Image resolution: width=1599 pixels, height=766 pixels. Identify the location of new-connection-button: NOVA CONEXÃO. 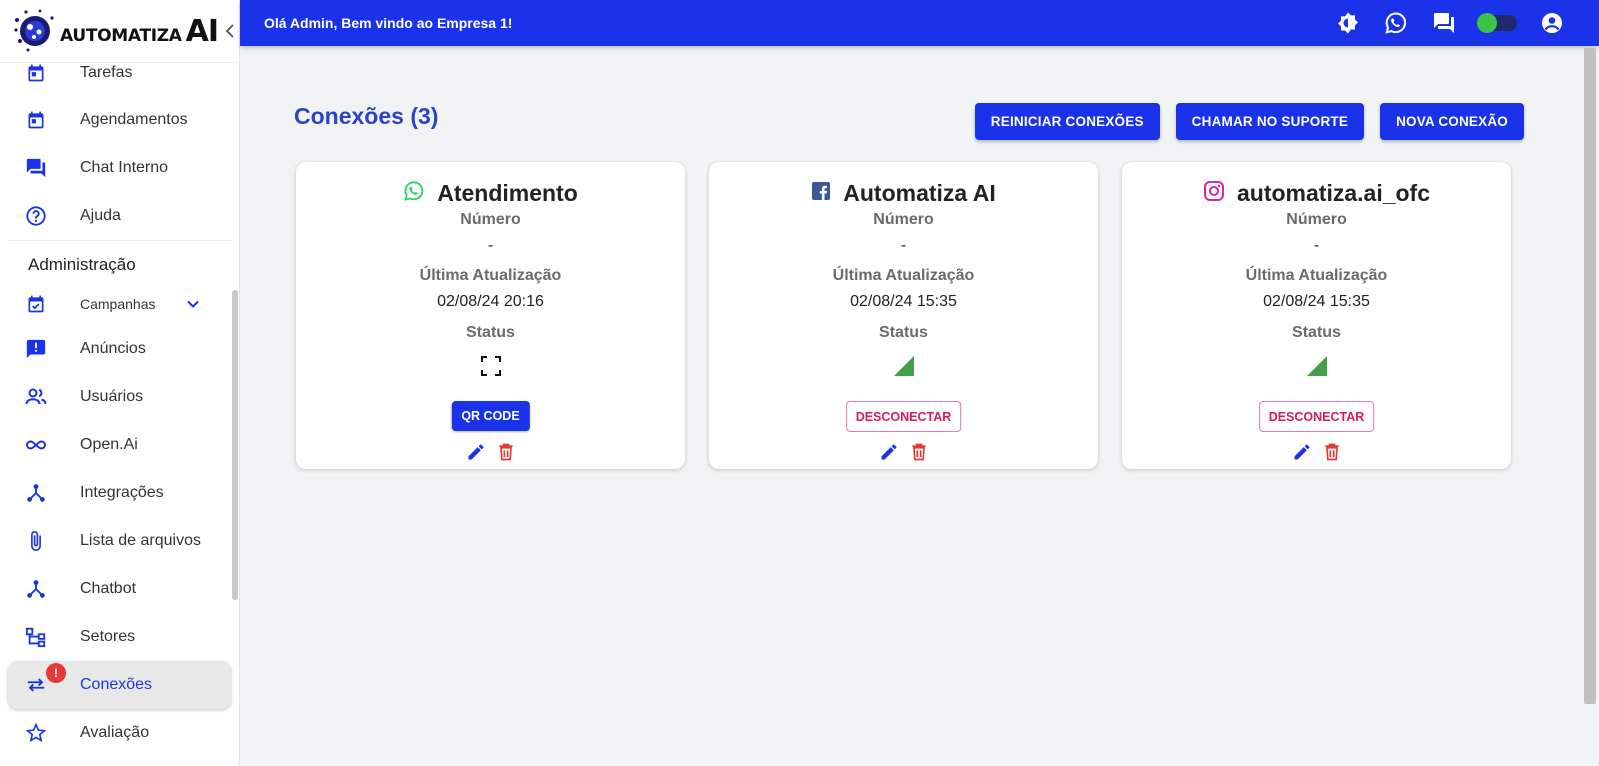
(1452, 121).